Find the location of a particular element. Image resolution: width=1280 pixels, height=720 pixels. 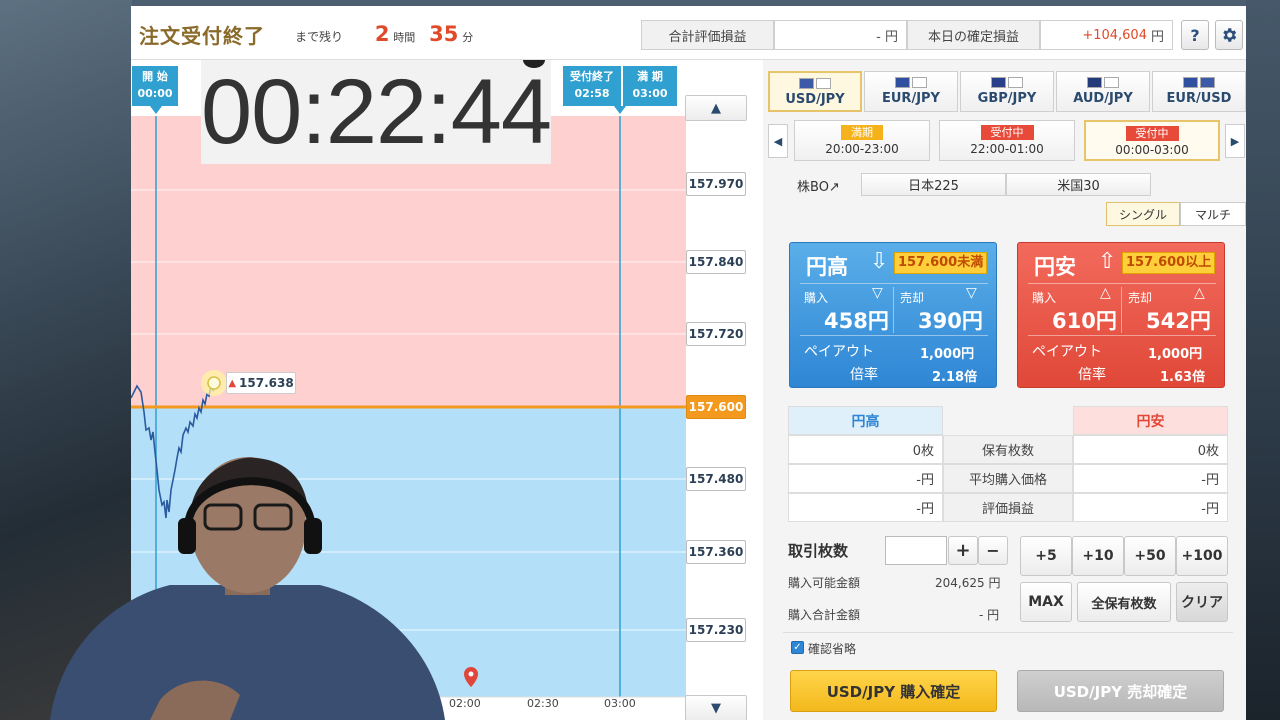

order-status-title: 注文受付終了 is located at coordinates (202, 36).